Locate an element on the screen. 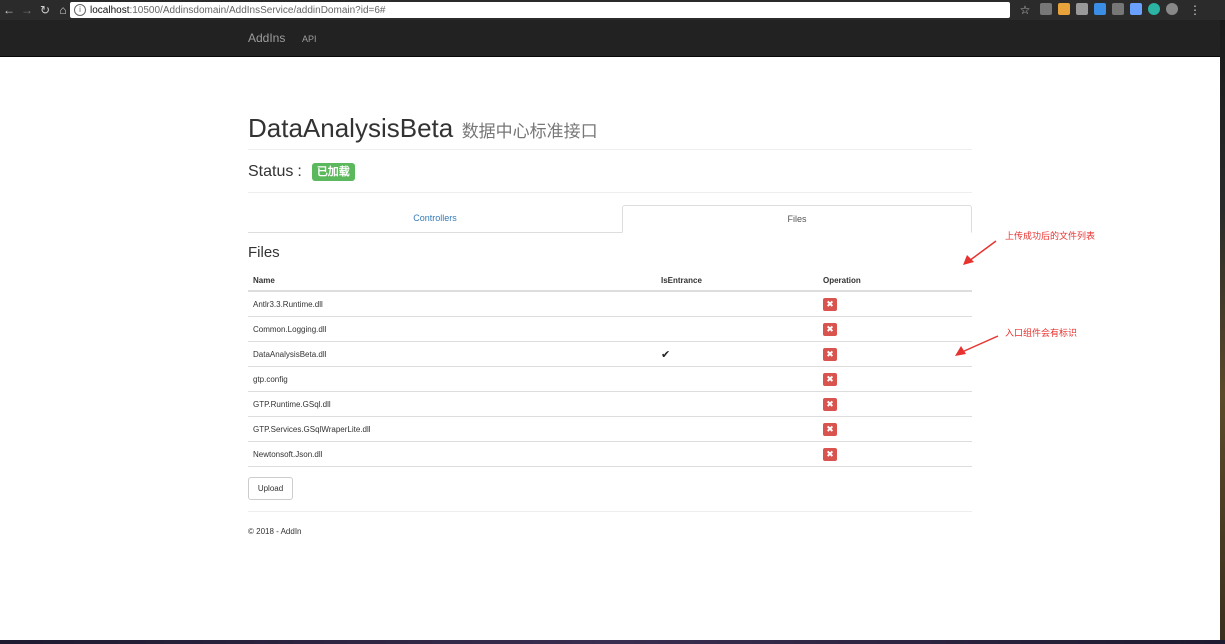 This screenshot has width=1225, height=644. table-row: Antlr3.3.Runtime.dll ✖ is located at coordinates (610, 304).